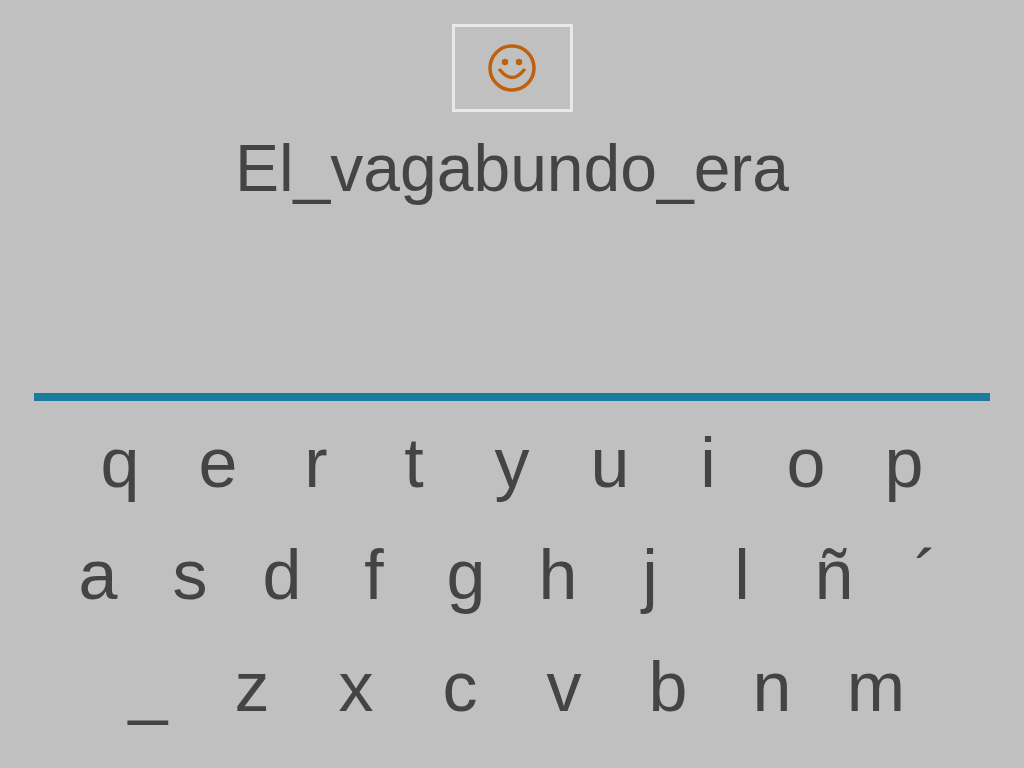 The width and height of the screenshot is (1024, 768). Describe the element at coordinates (926, 575) in the screenshot. I see `letter-key: ´` at that location.